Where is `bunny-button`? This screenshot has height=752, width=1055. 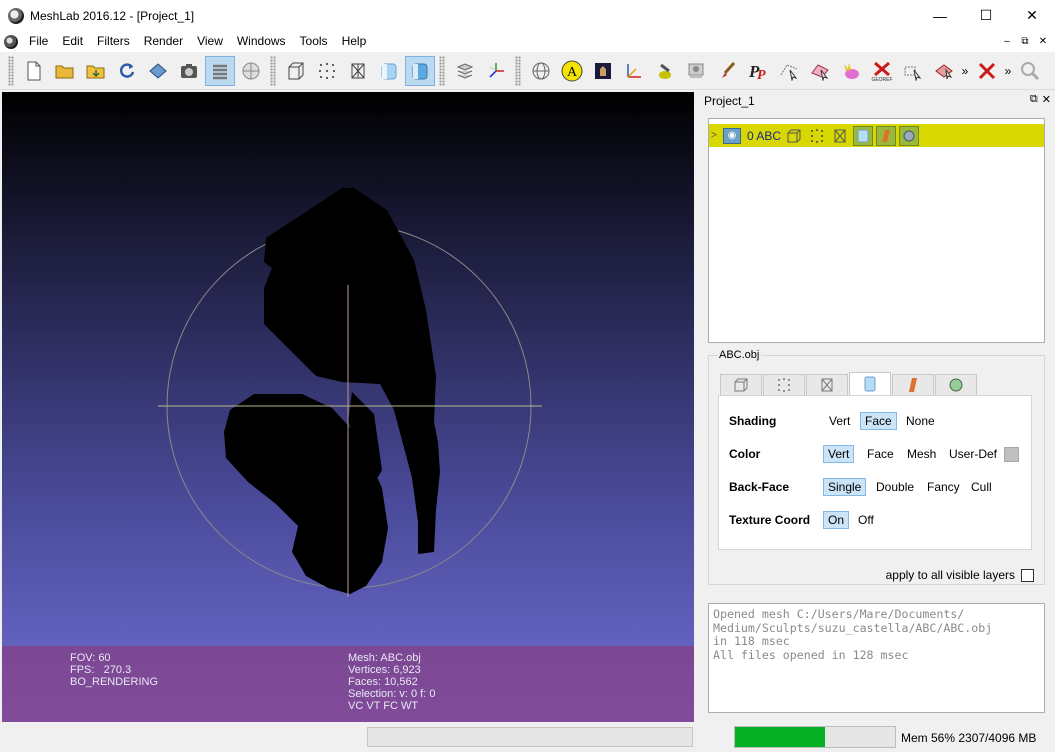
bunny-button is located at coordinates (851, 71).